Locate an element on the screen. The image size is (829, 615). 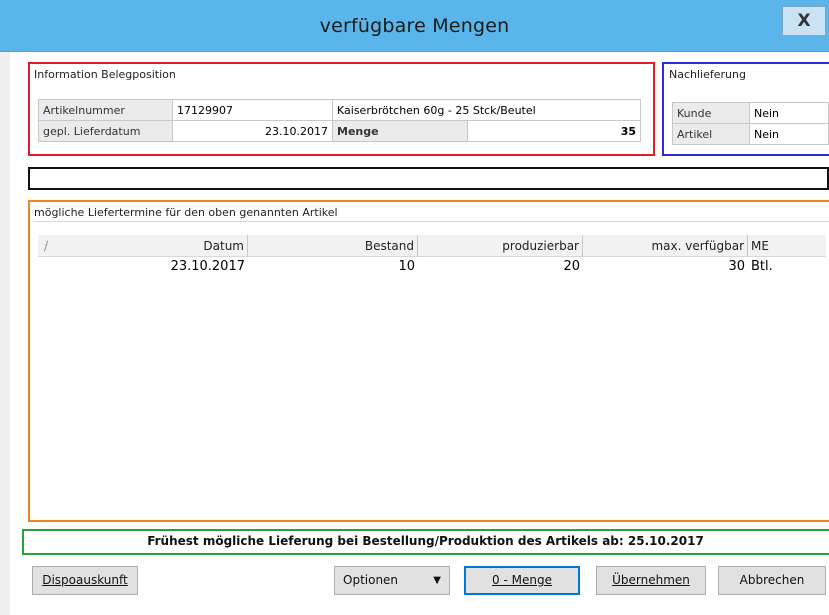
abbrechen-label: Abbrechen is located at coordinates (772, 580).